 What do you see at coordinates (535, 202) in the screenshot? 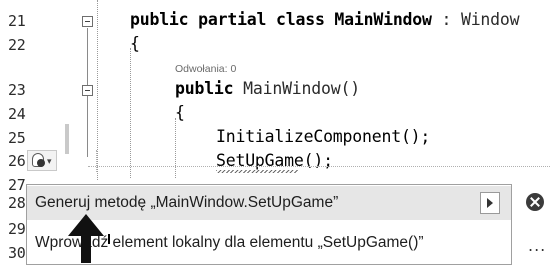
I see `close-icon` at bounding box center [535, 202].